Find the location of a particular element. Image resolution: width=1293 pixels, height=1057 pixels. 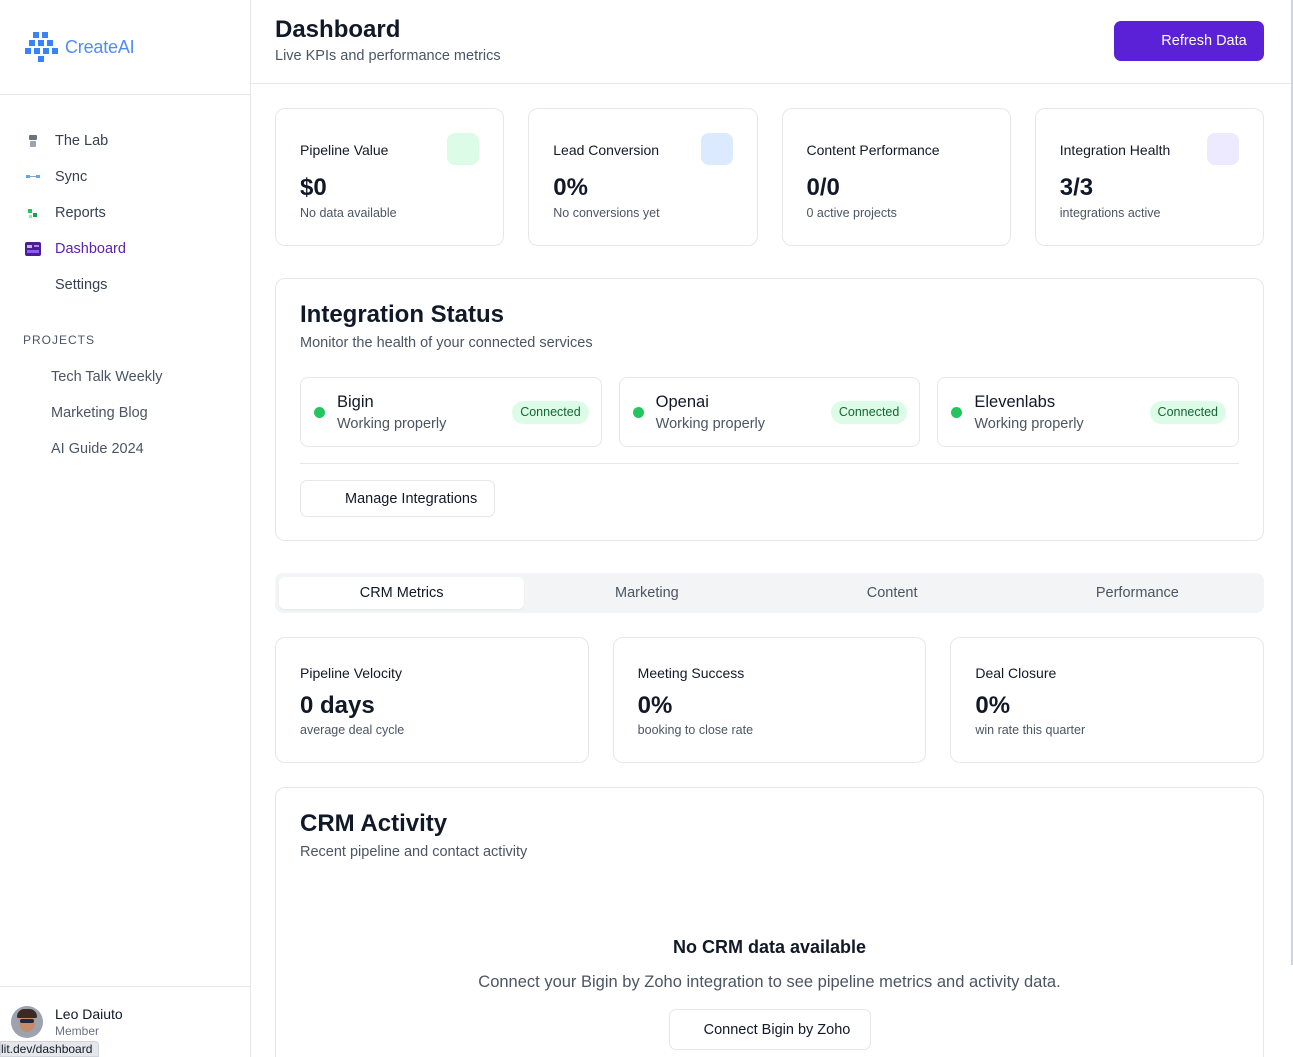

metric-card-meeting-success: Meeting Success 0% booking to close rate is located at coordinates (769, 700).